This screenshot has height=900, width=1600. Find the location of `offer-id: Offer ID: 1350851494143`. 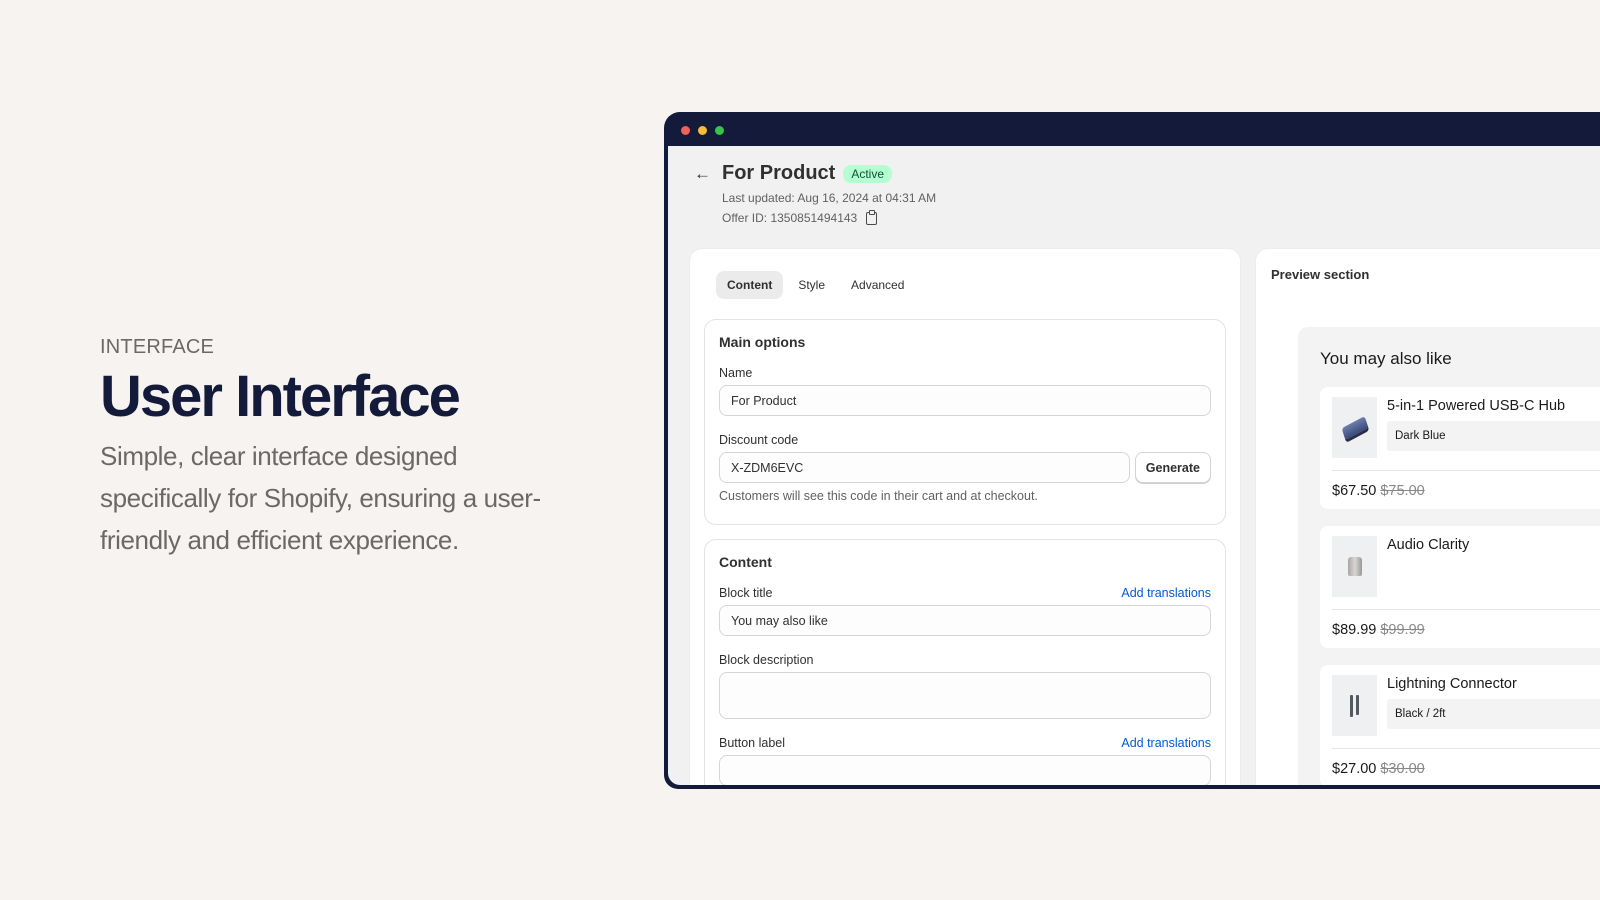

offer-id: Offer ID: 1350851494143 is located at coordinates (790, 218).